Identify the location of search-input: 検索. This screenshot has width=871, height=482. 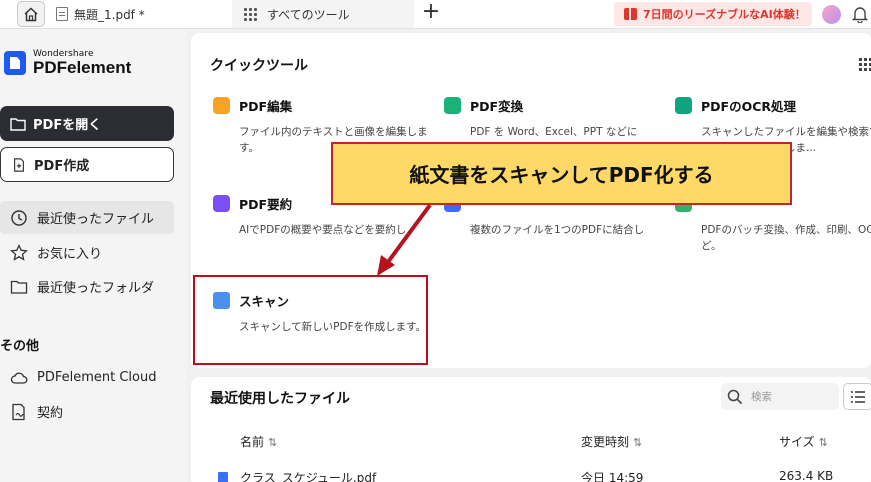
(780, 396).